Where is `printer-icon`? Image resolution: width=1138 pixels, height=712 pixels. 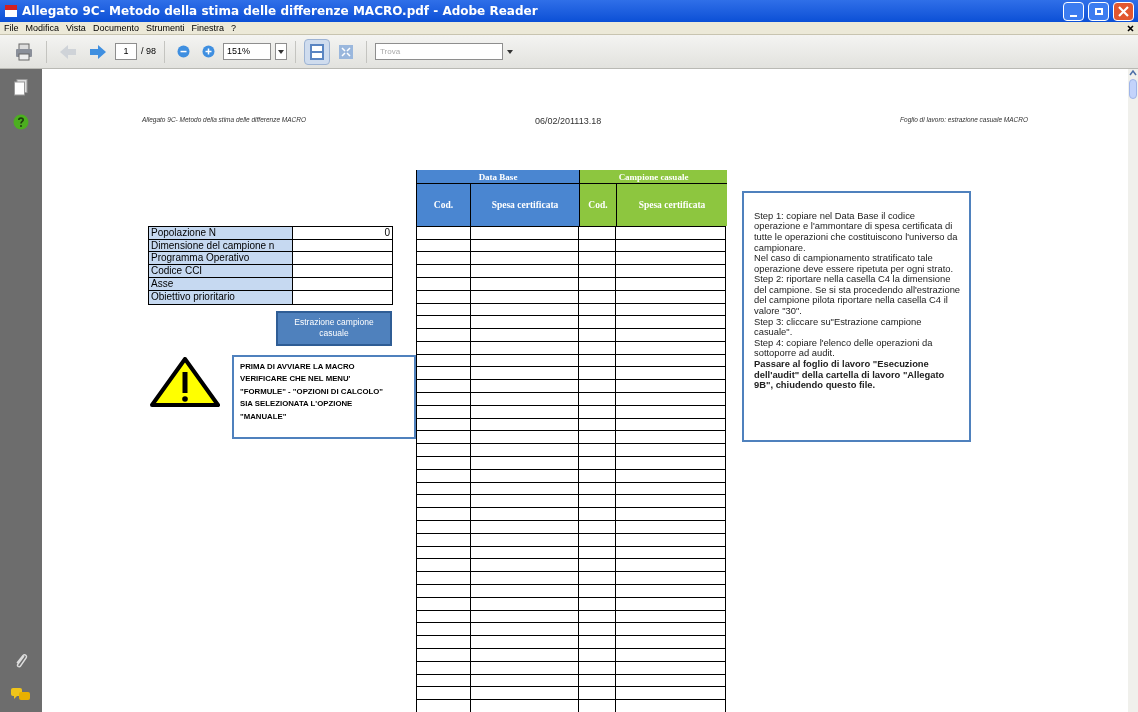 printer-icon is located at coordinates (24, 51).